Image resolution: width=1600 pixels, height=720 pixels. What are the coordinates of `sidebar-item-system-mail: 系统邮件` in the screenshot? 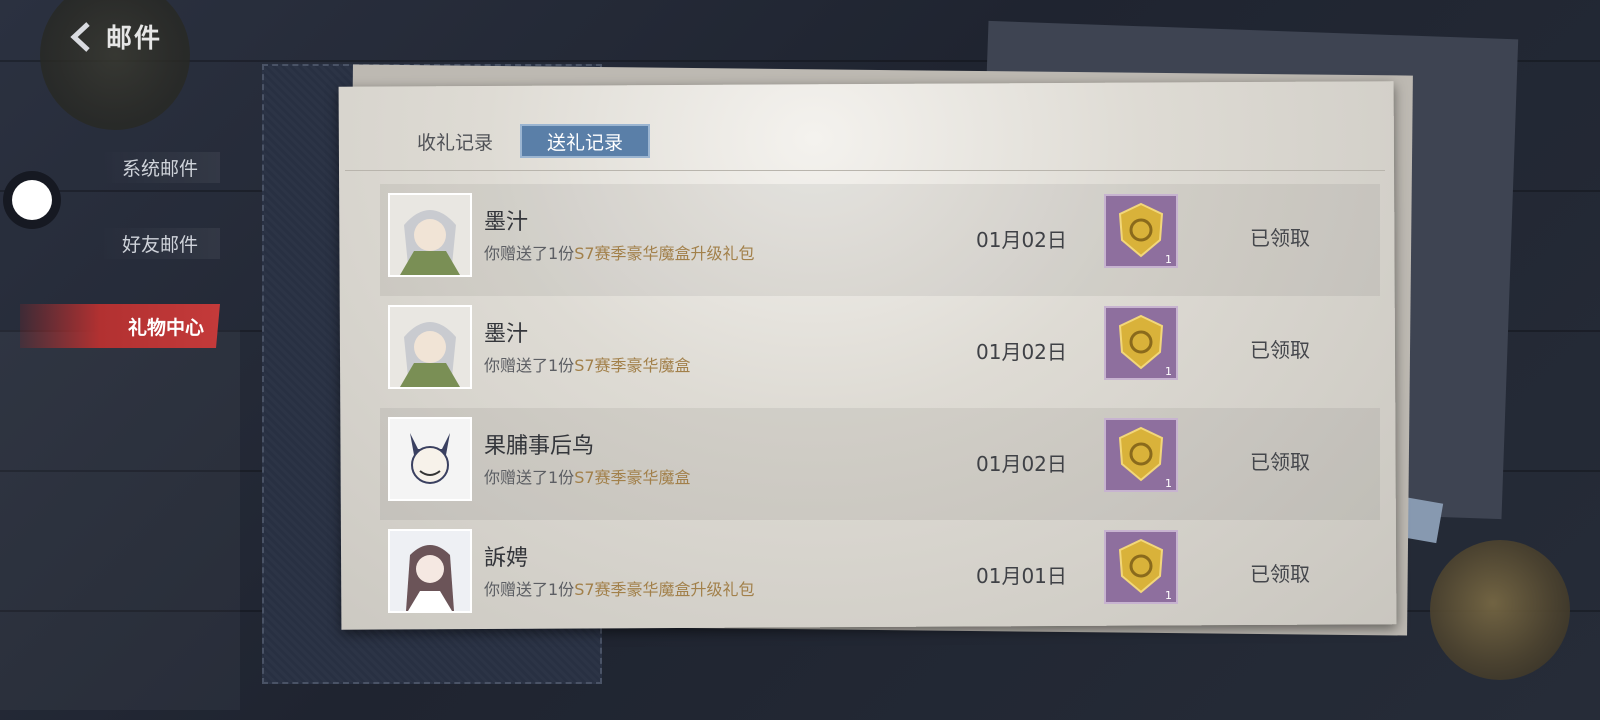 It's located at (160, 167).